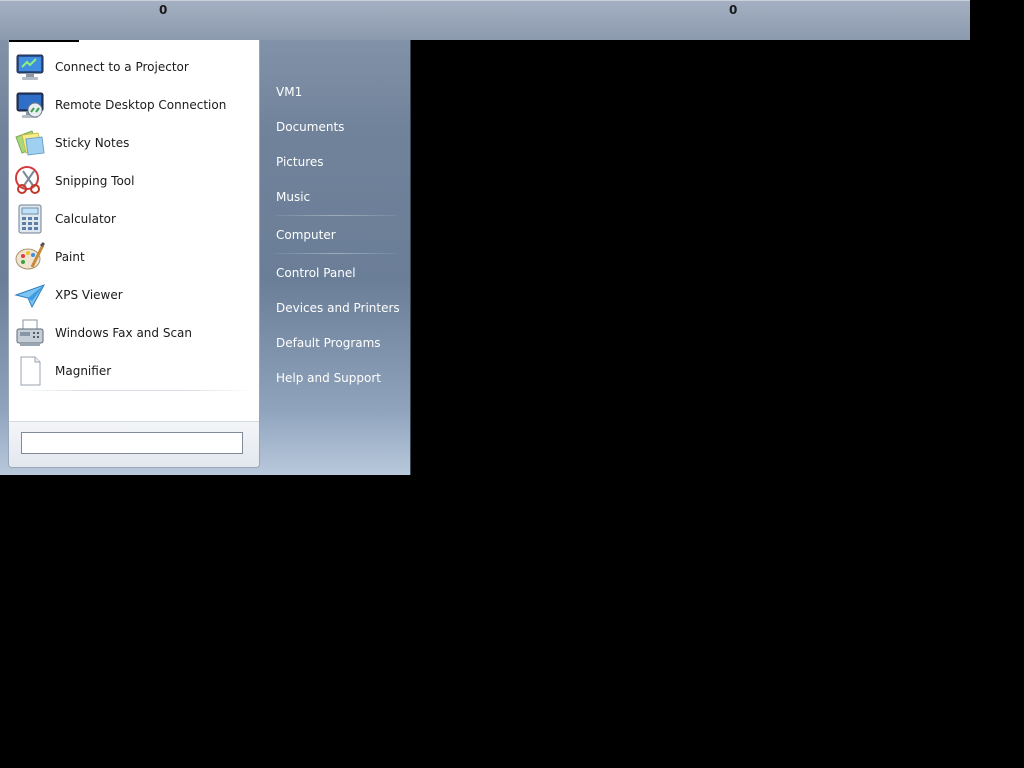 This screenshot has height=768, width=1024. I want to click on paint-palette-icon, so click(30, 257).